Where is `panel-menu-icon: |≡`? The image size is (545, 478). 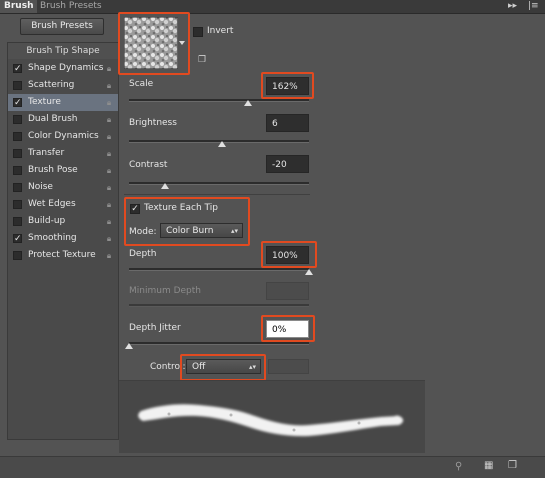 panel-menu-icon: |≡ is located at coordinates (533, 6).